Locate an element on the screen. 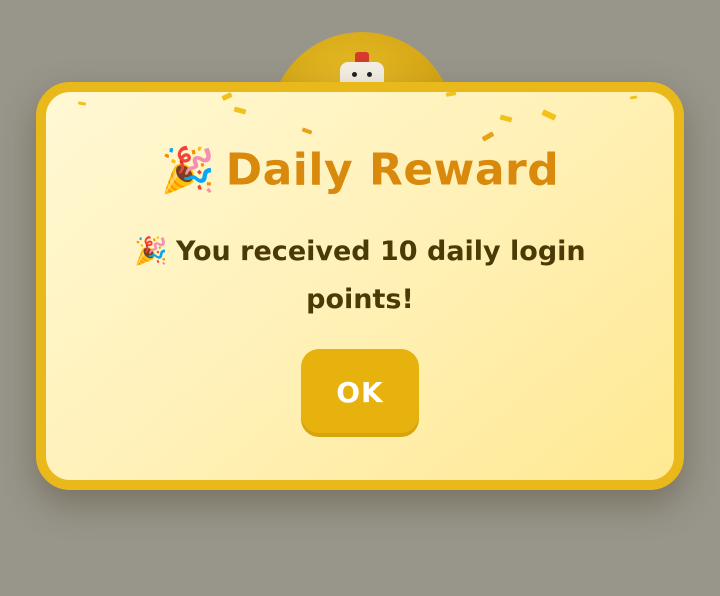 Image resolution: width=720 pixels, height=596 pixels. chicken-eye-right is located at coordinates (369, 74).